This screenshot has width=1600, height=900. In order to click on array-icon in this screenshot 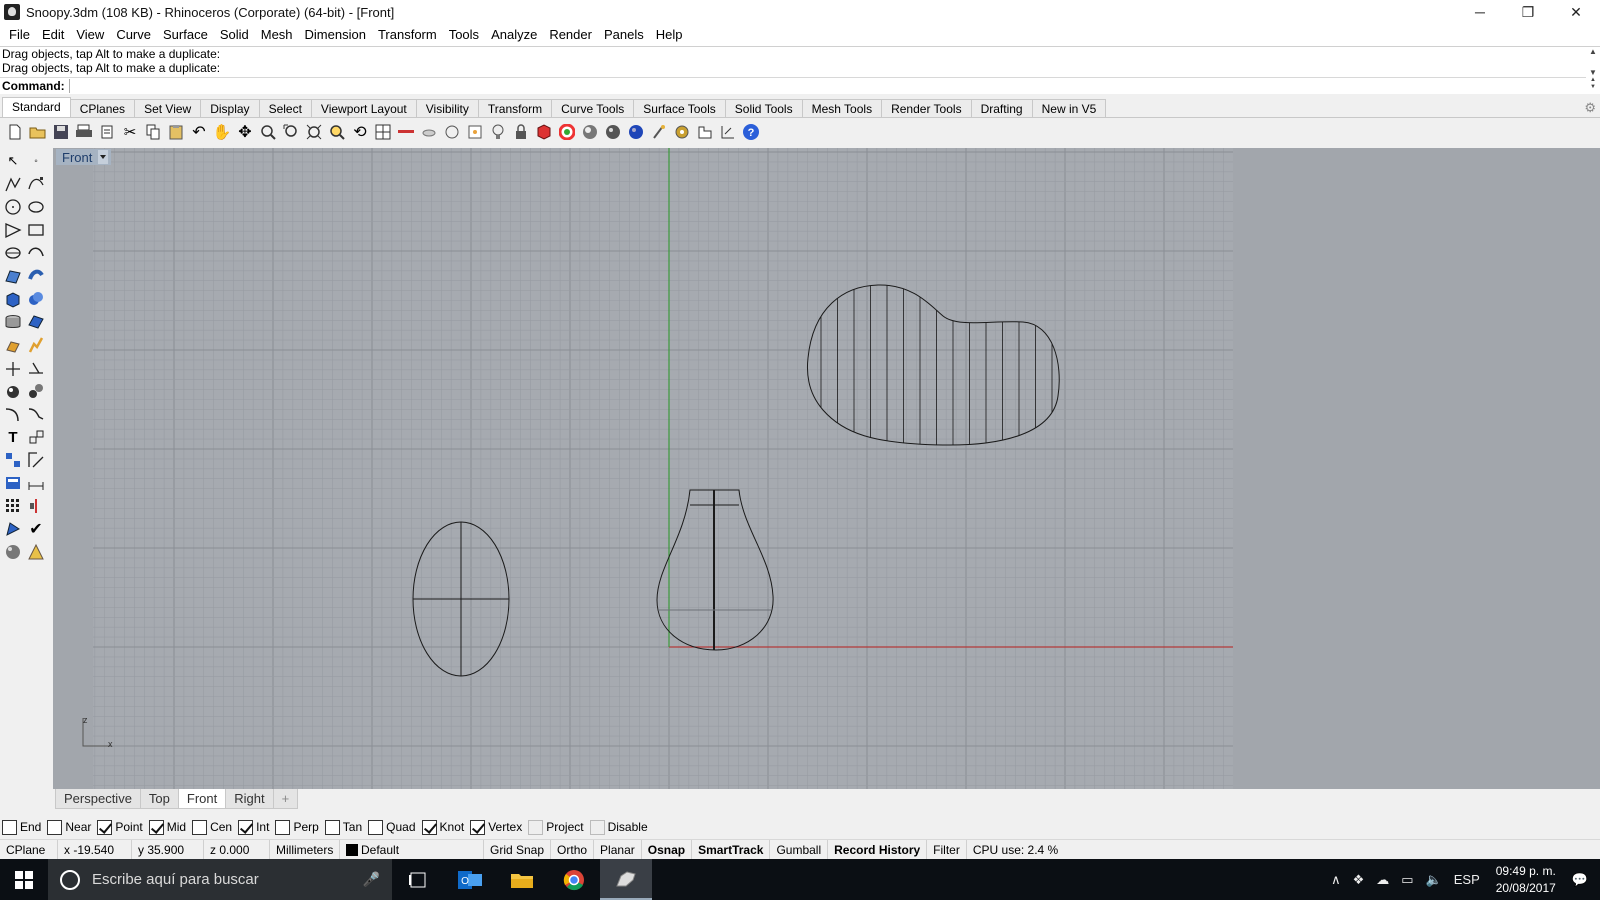, I will do `click(13, 460)`.